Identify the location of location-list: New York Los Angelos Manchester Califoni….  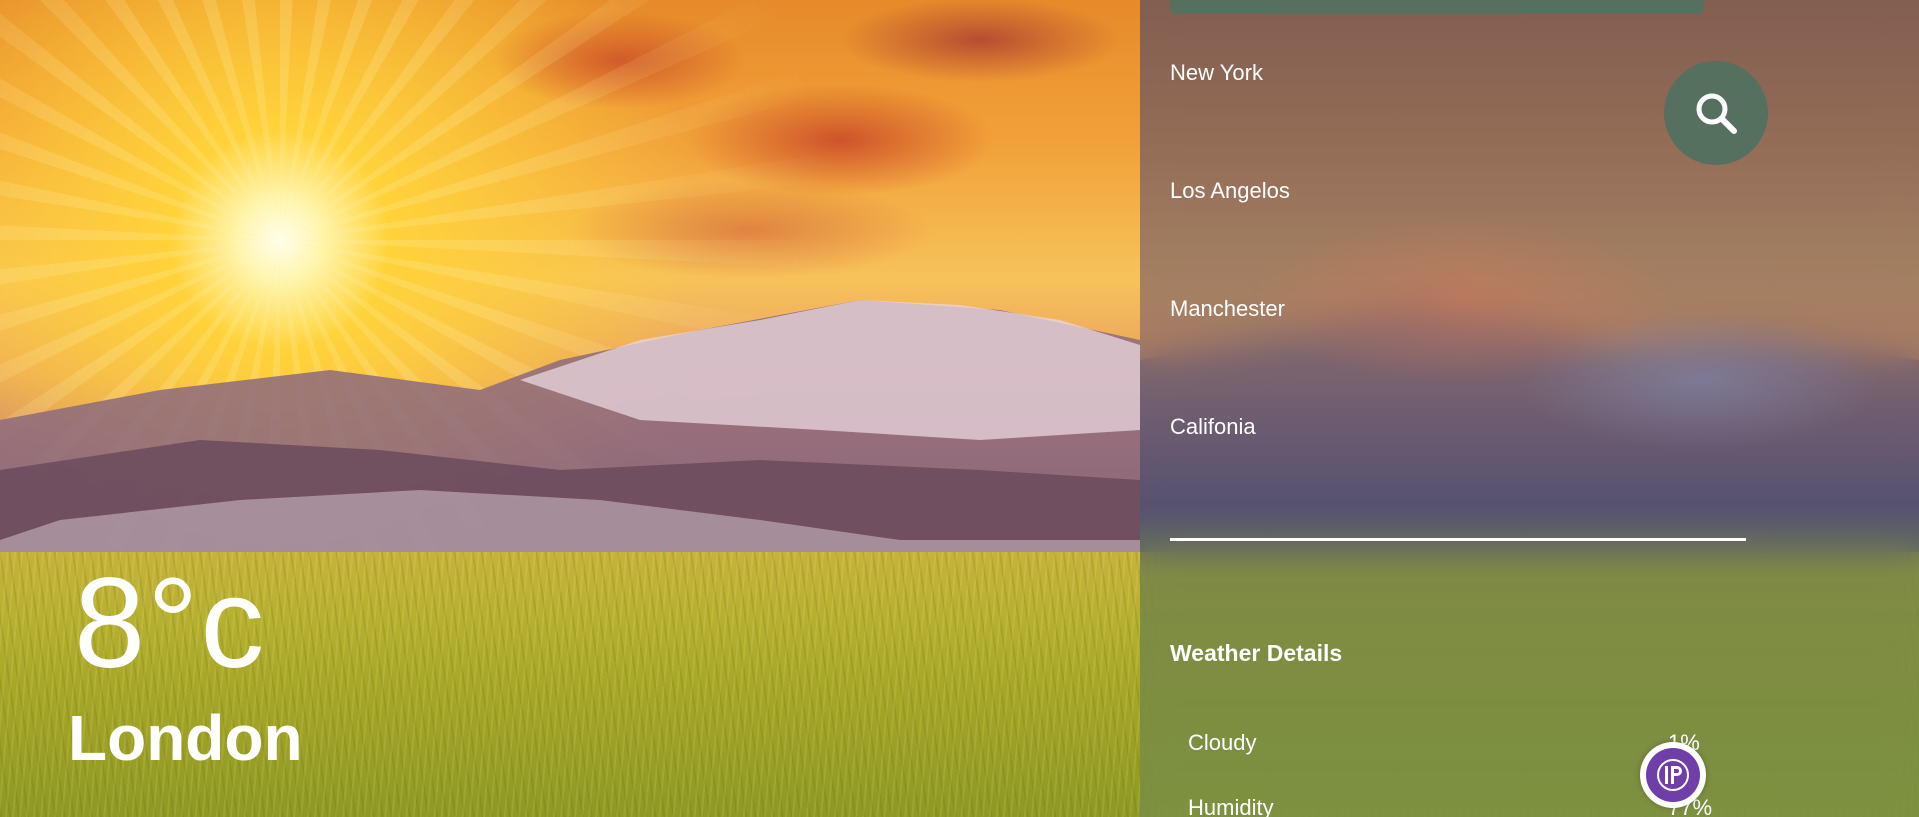
(1230, 294).